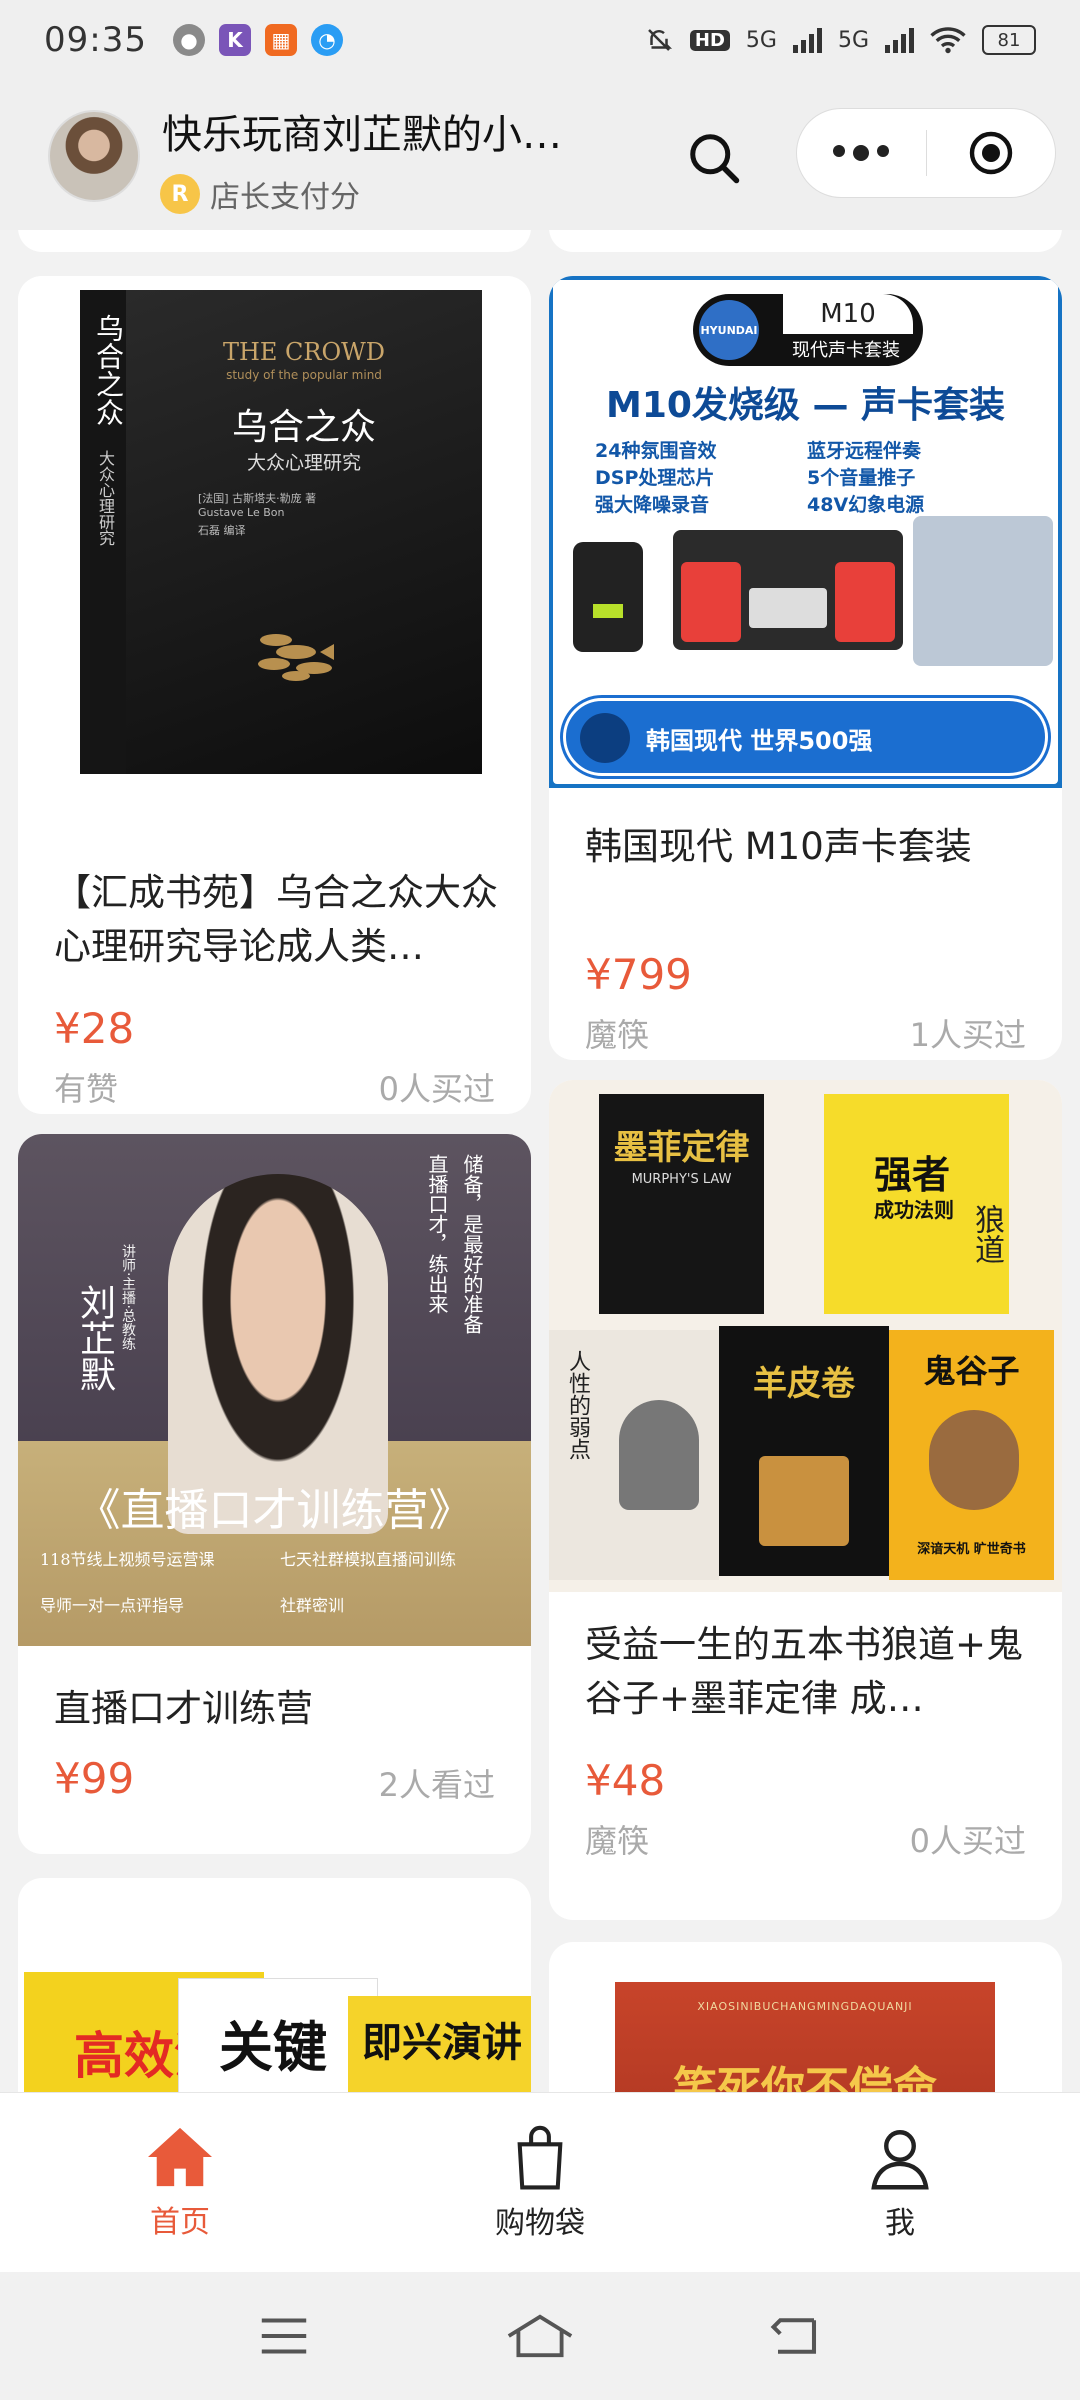 The height and width of the screenshot is (2400, 1080). I want to click on network-label: 5G, so click(761, 40).